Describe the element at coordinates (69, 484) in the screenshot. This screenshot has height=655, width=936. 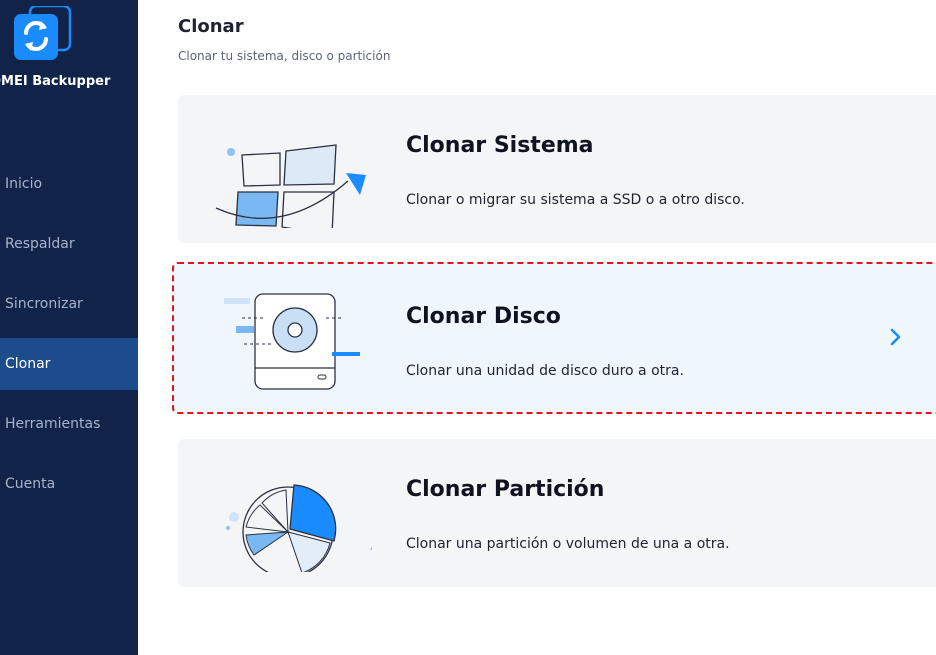
I see `sidebar-item-cuenta: Cuenta` at that location.